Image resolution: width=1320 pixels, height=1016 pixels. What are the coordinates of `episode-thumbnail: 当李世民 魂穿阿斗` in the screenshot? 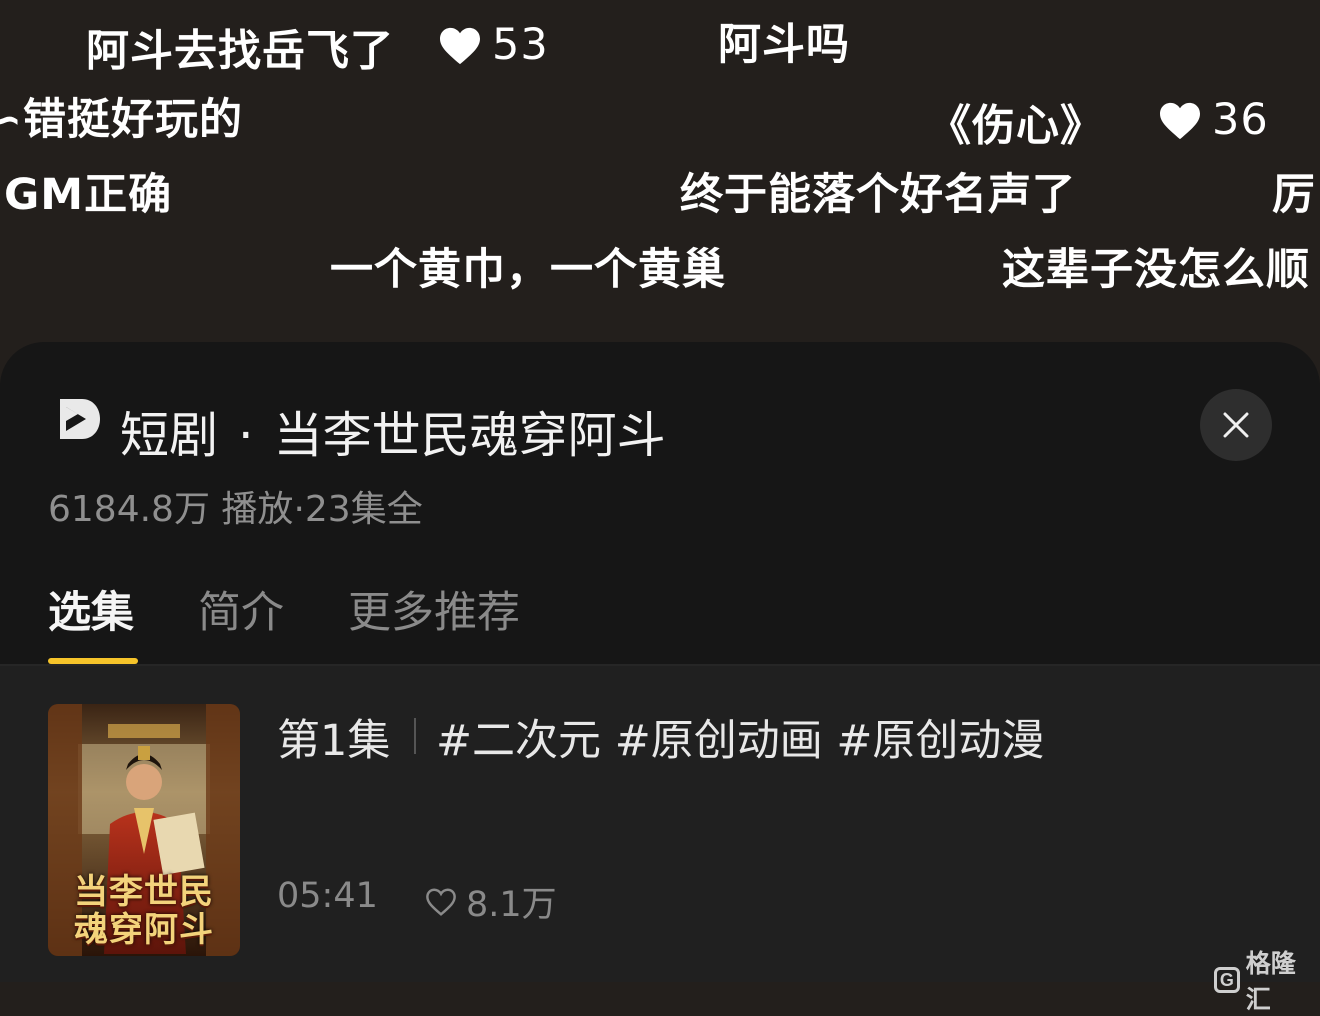 It's located at (144, 830).